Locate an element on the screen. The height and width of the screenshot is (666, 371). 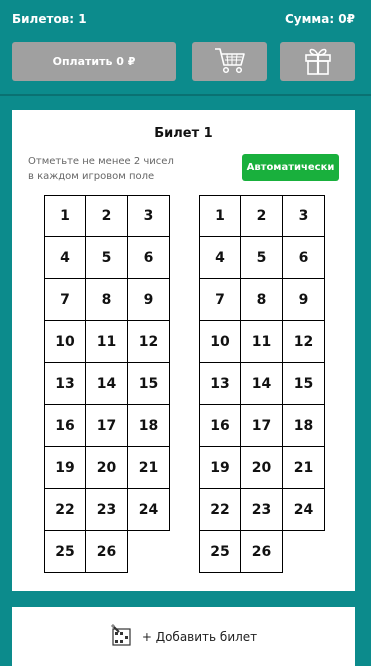
tickets-count: Билетов: 1 is located at coordinates (49, 19).